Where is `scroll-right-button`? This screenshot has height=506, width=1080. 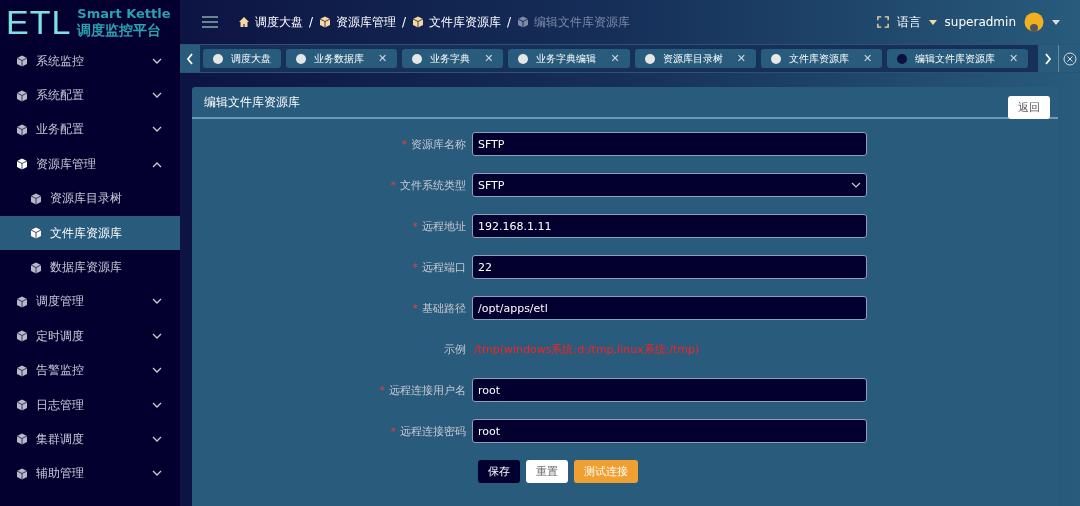
scroll-right-button is located at coordinates (1048, 58).